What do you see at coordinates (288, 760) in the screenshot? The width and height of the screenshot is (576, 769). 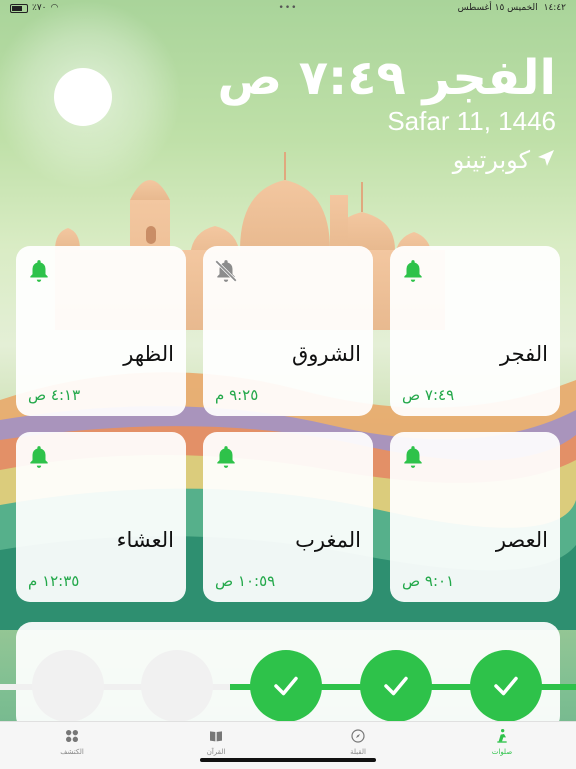 I see `home-indicator` at bounding box center [288, 760].